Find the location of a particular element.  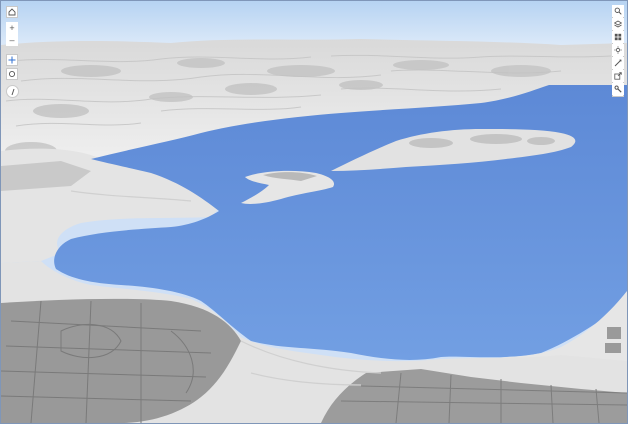

right-toolbar is located at coordinates (618, 51).